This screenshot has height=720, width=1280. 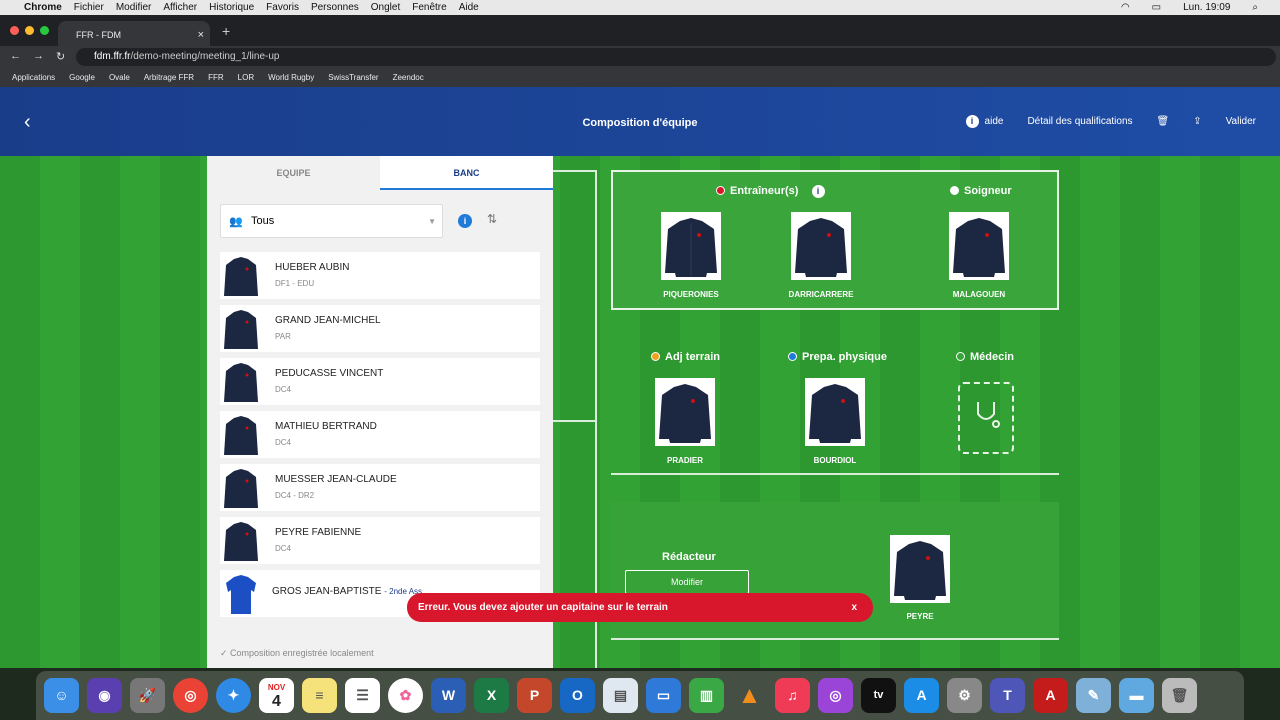 What do you see at coordinates (233, 695) in the screenshot?
I see `safari-icon: ✦` at bounding box center [233, 695].